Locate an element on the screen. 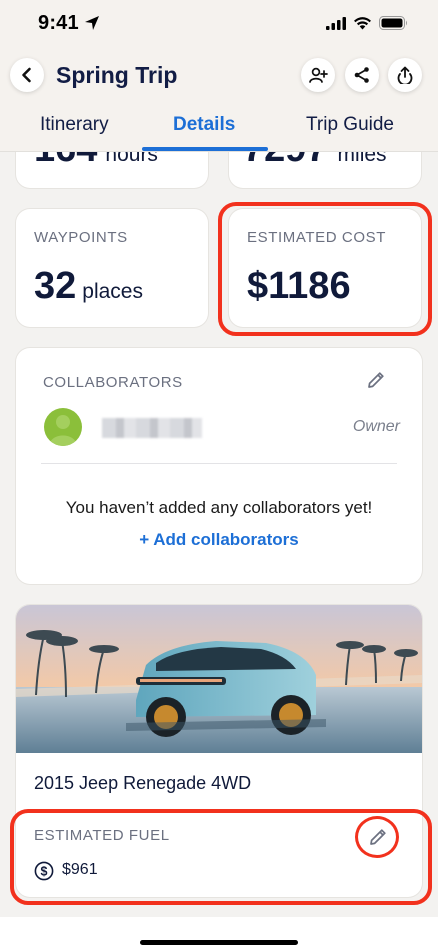  export-icon is located at coordinates (405, 75).